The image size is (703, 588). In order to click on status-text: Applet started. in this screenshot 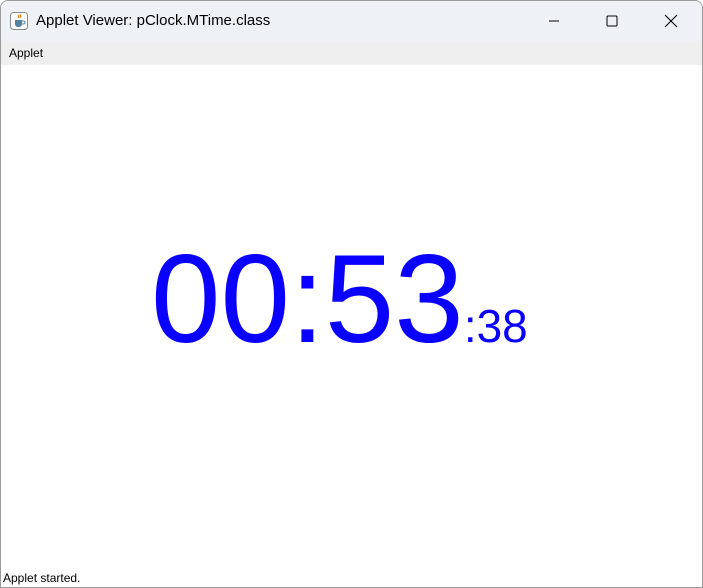, I will do `click(42, 578)`.